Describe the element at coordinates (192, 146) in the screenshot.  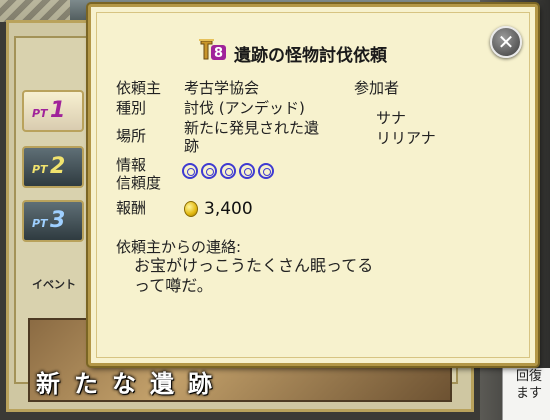
I see `location-value-line2: 跡` at that location.